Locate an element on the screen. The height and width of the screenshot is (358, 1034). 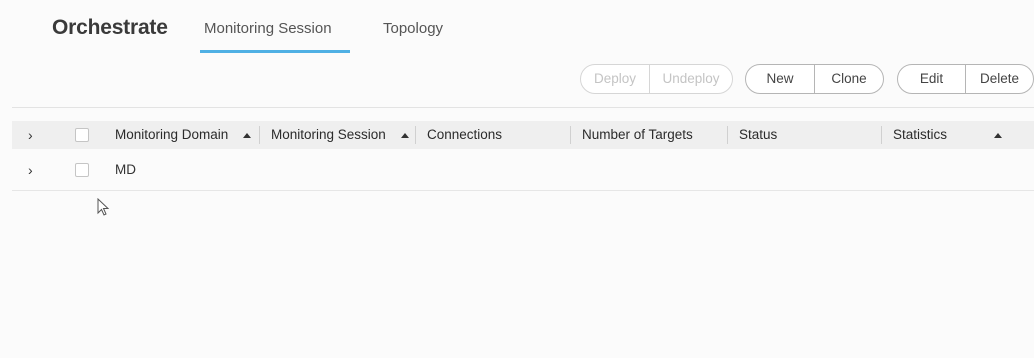
edit-button: Edit is located at coordinates (931, 79).